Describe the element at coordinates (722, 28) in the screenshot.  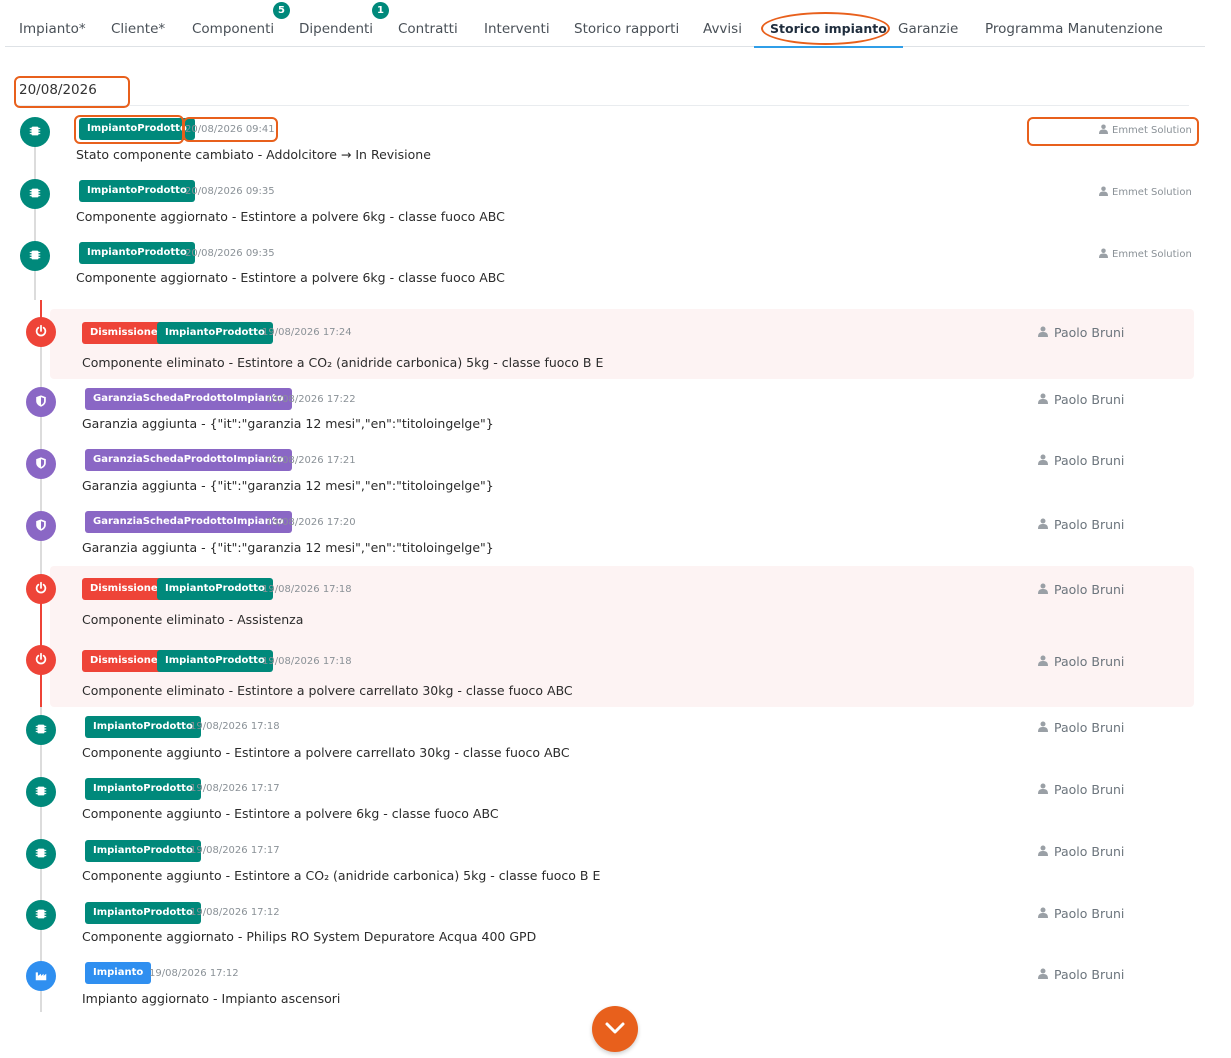
I see `tab-avvisi: Avvisi` at that location.